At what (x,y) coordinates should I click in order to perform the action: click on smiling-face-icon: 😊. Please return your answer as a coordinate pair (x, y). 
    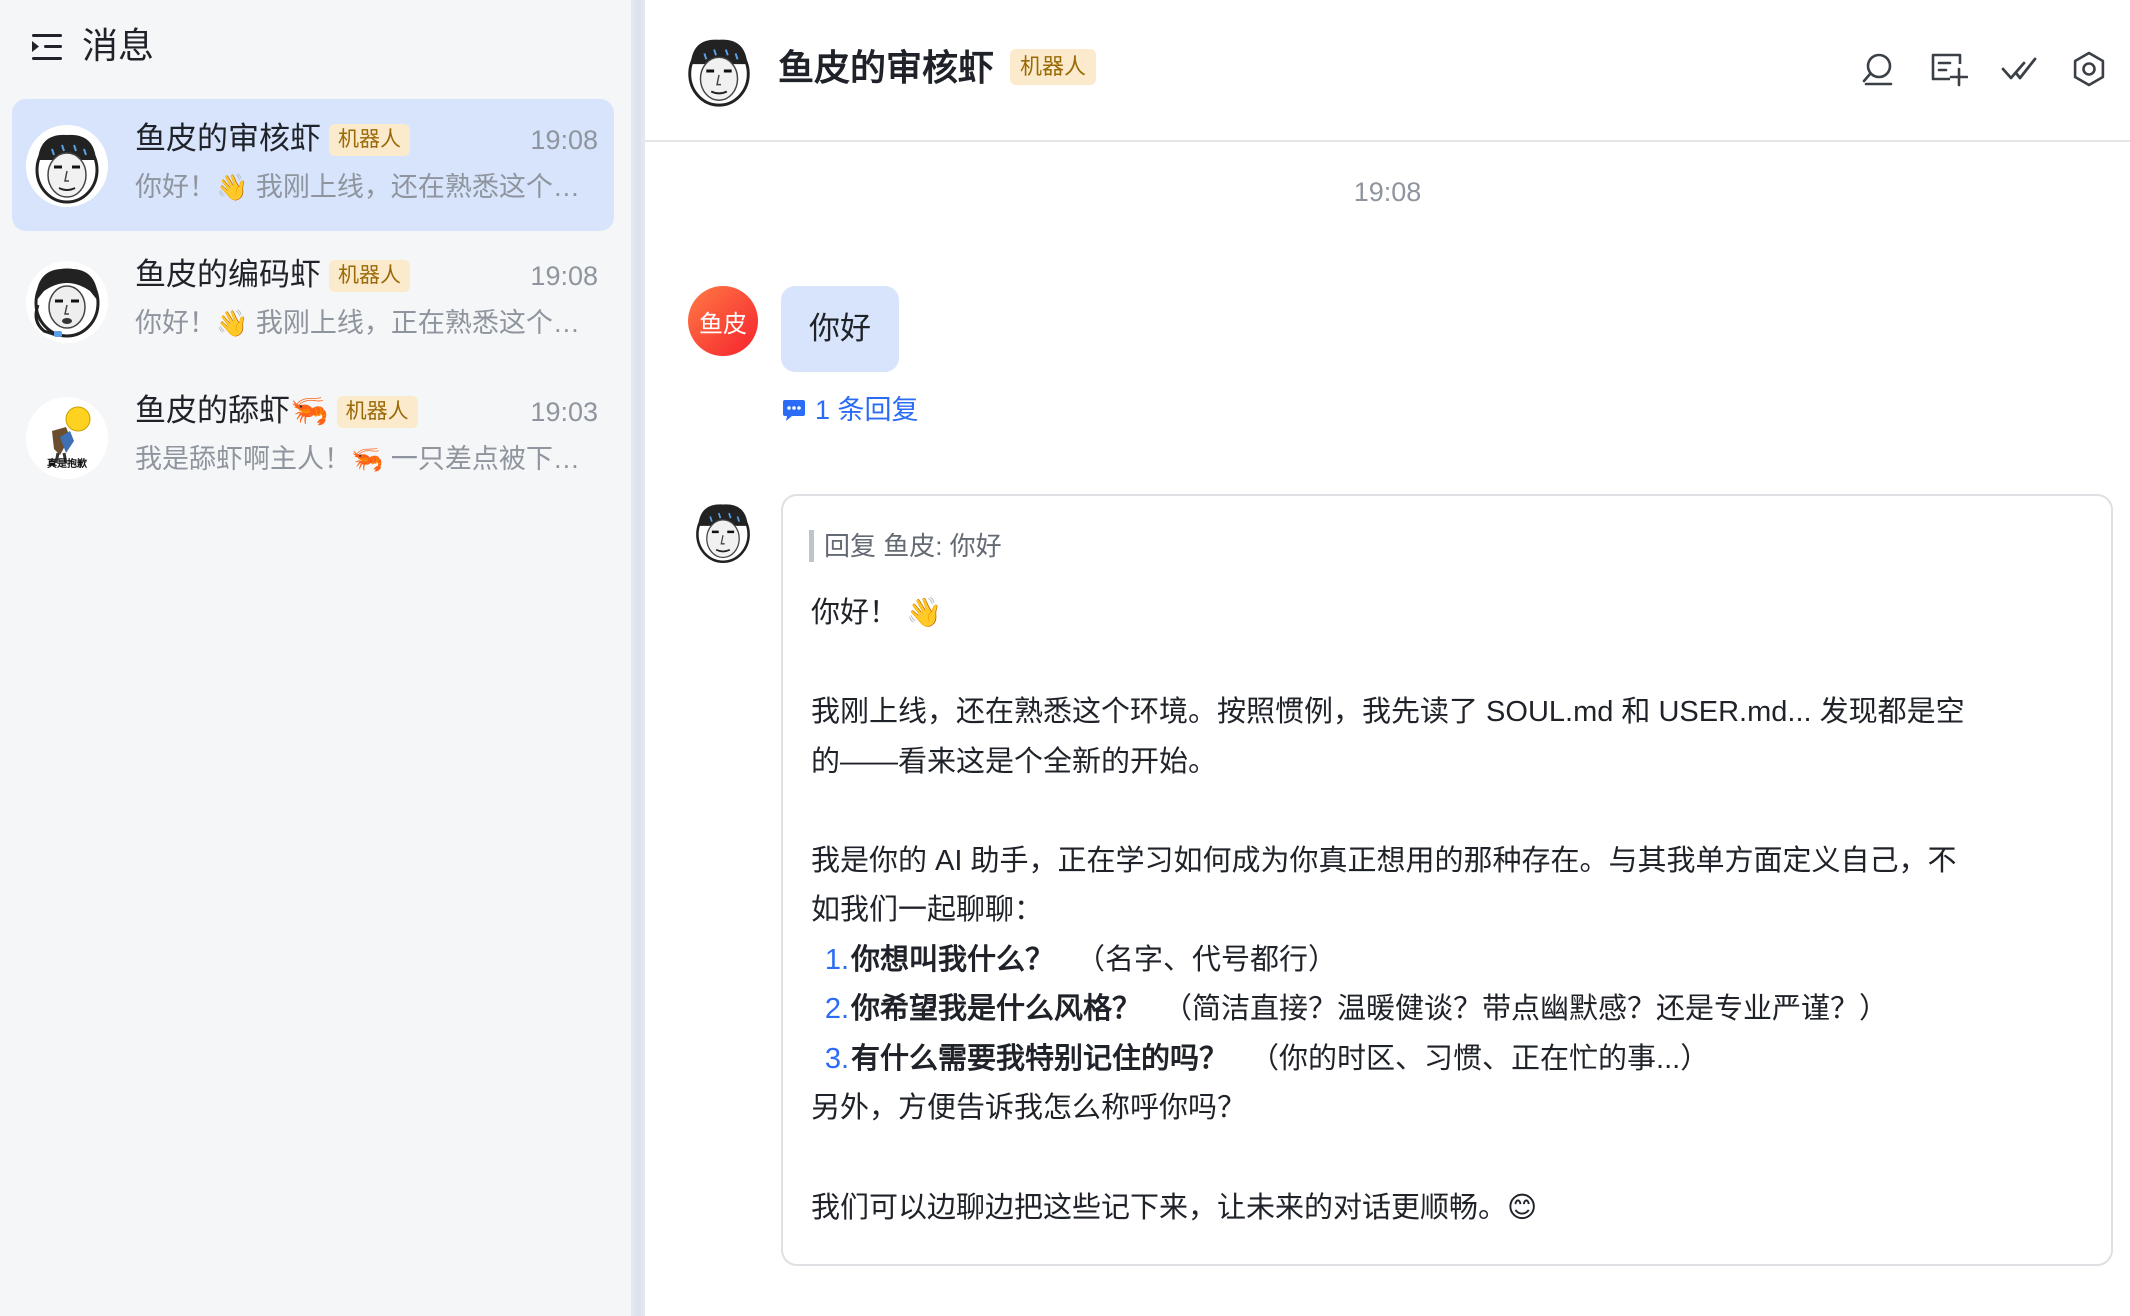
    Looking at the image, I should click on (1522, 1207).